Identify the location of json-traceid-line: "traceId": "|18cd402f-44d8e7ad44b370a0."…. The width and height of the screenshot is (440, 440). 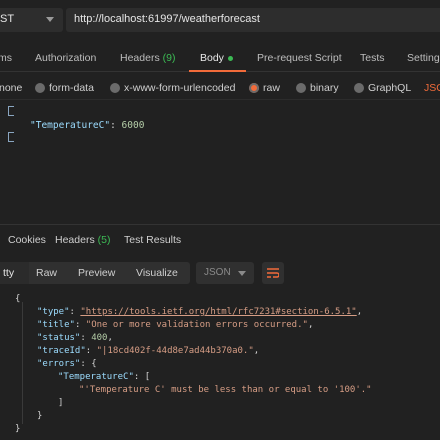
(148, 351).